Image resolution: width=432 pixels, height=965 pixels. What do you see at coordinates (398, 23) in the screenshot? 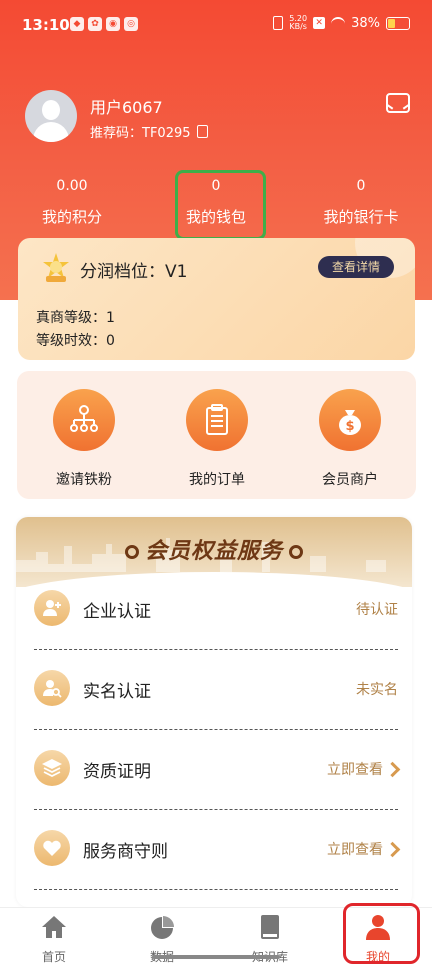
I see `battery-icon` at bounding box center [398, 23].